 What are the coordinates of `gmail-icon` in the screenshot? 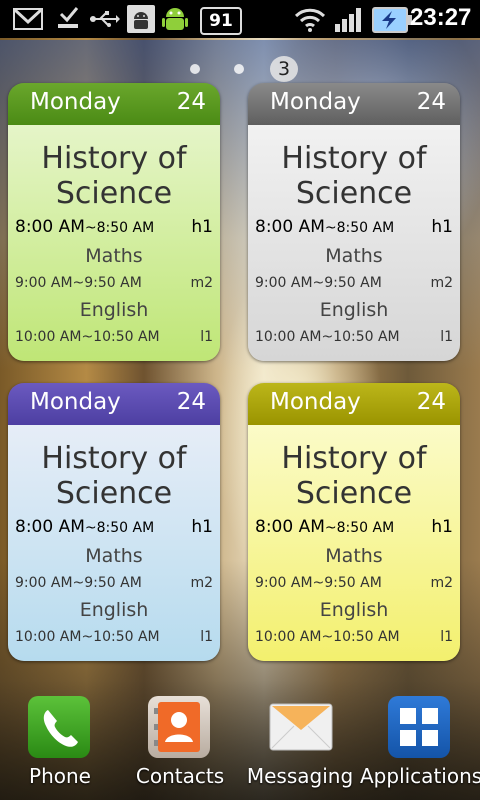 It's located at (28, 19).